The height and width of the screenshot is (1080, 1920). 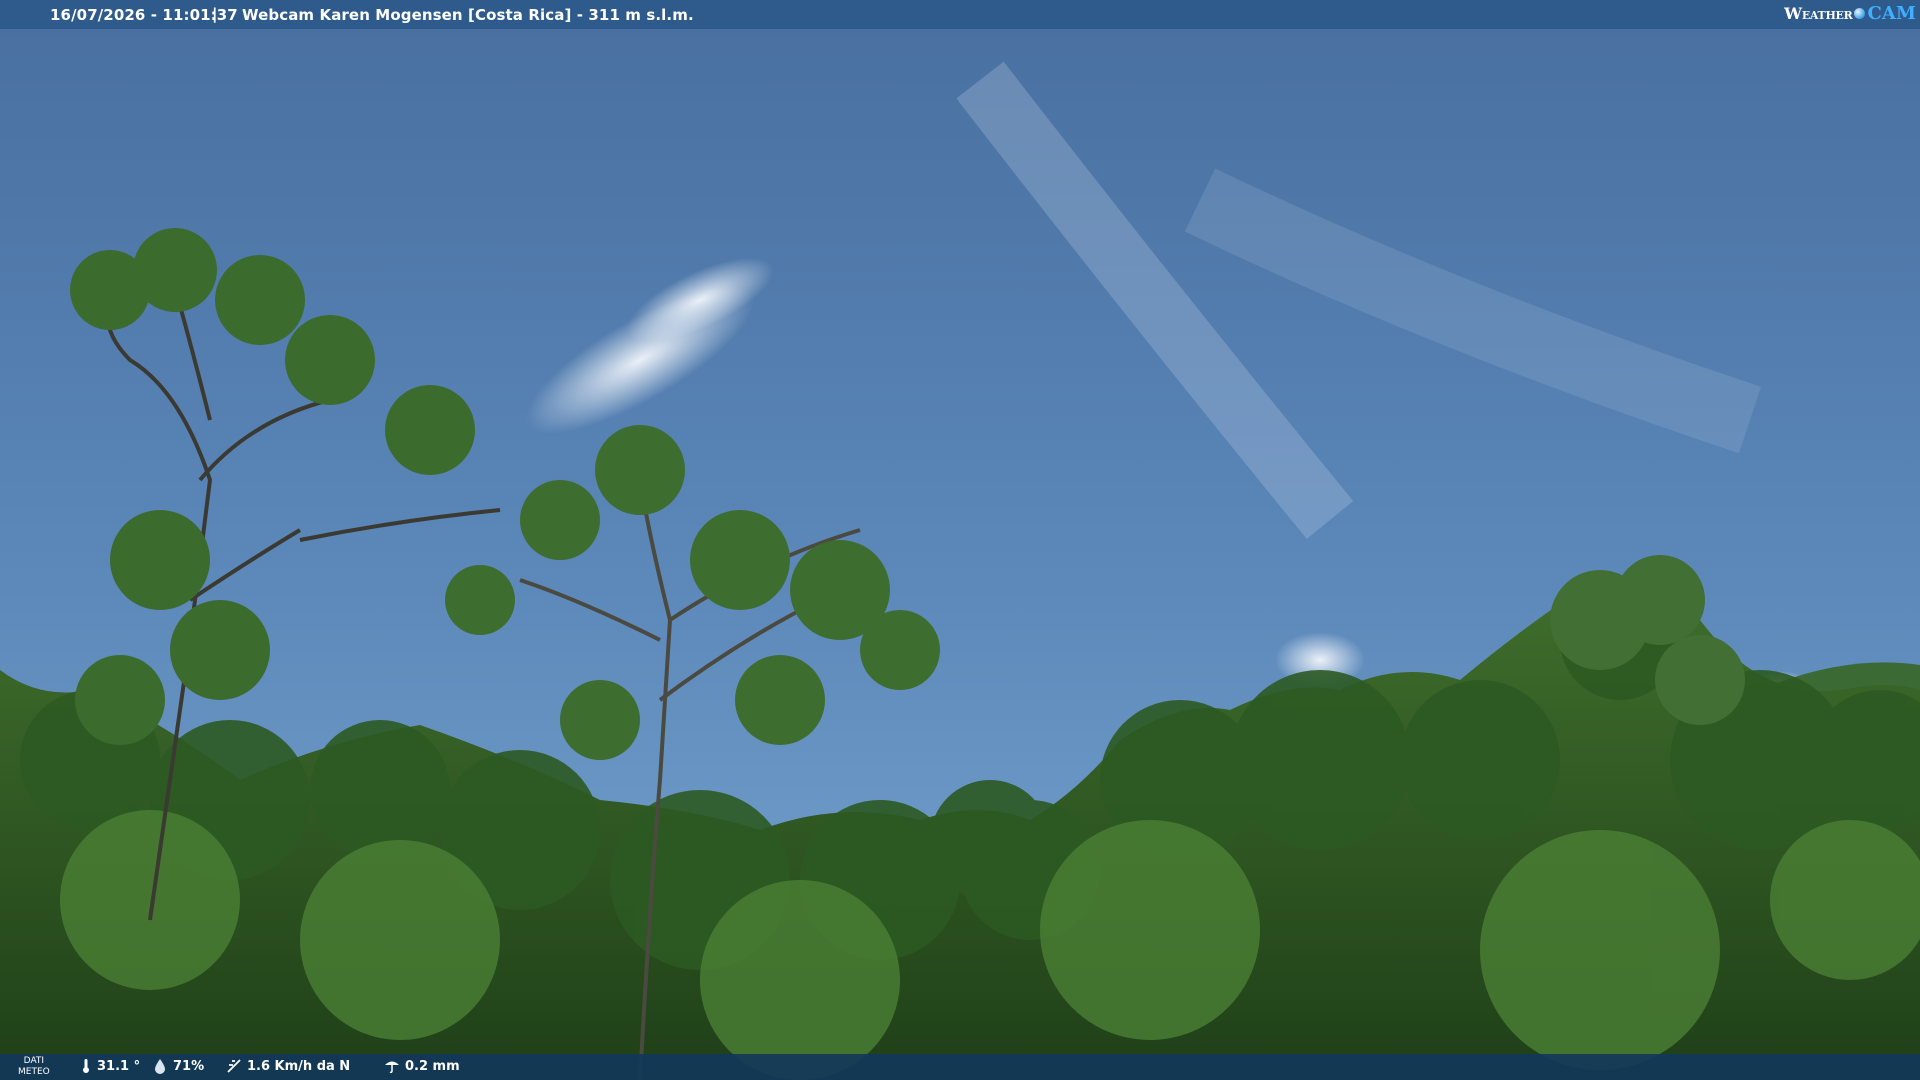 I want to click on rain-icon, so click(x=392, y=1067).